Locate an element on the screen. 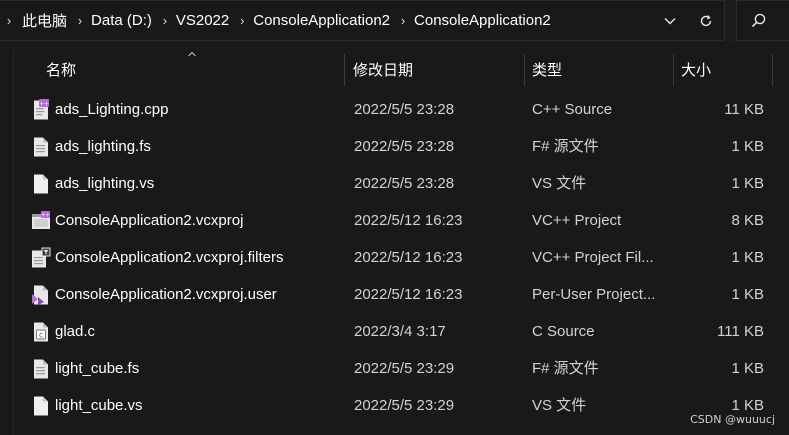 The image size is (789, 435). file-row: light_cube.fs 2022/5/5 23:29 F# 源文件 1 KB is located at coordinates (394, 368).